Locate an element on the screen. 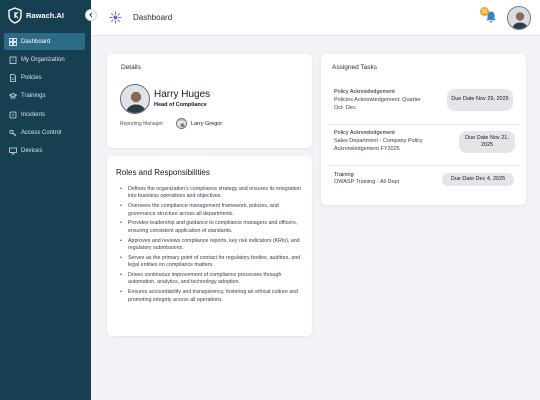  chevron-left-icon is located at coordinates (91, 15).